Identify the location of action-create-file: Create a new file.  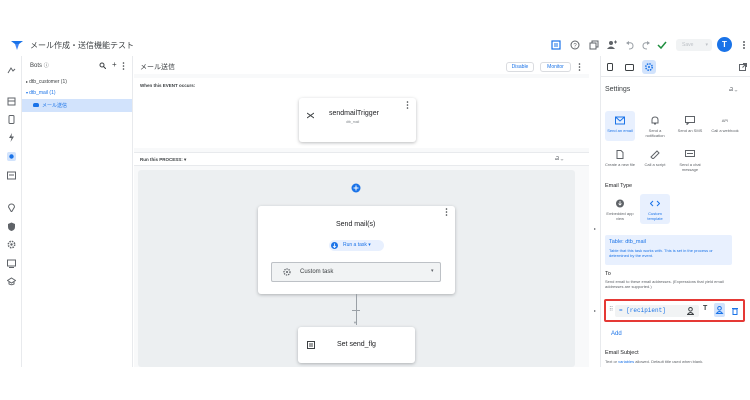
(620, 160).